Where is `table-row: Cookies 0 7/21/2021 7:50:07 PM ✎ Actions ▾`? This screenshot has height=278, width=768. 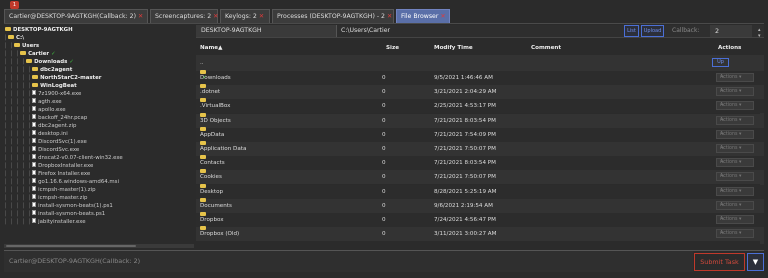 table-row: Cookies 0 7/21/2021 7:50:07 PM ✎ Actions ▾ is located at coordinates (480, 177).